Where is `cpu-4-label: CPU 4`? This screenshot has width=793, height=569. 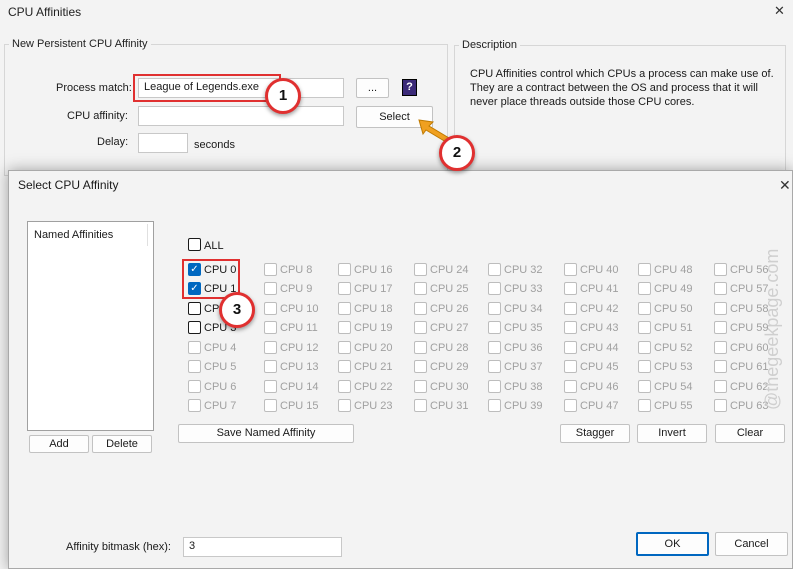 cpu-4-label: CPU 4 is located at coordinates (220, 348).